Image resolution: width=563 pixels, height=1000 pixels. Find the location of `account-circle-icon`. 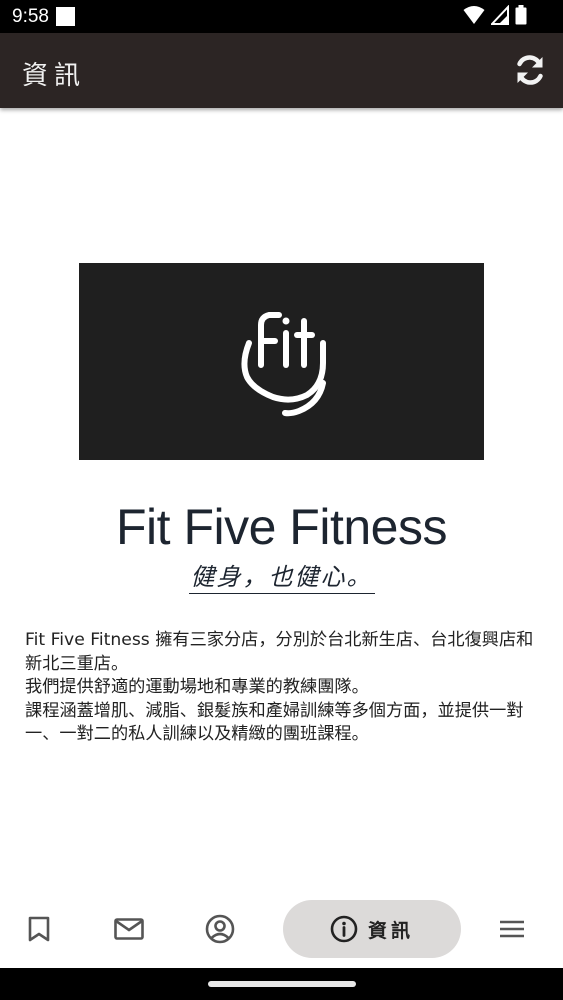

account-circle-icon is located at coordinates (220, 929).